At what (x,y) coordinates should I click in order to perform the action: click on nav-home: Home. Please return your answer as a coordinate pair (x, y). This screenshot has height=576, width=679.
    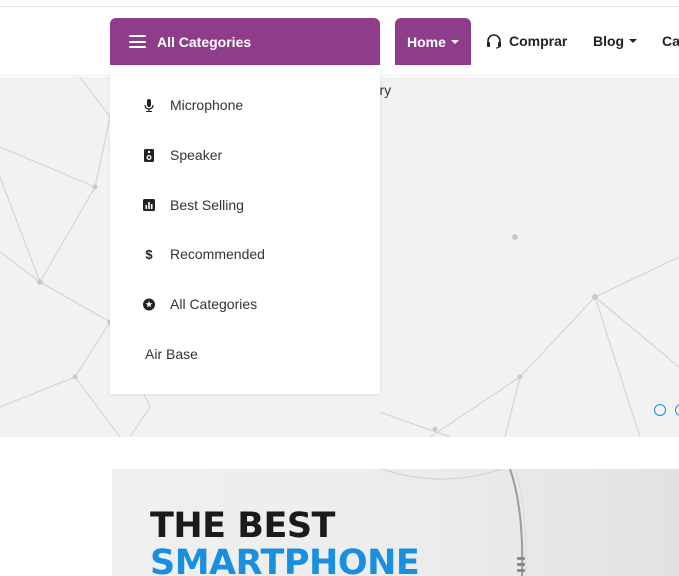
    Looking at the image, I should click on (433, 41).